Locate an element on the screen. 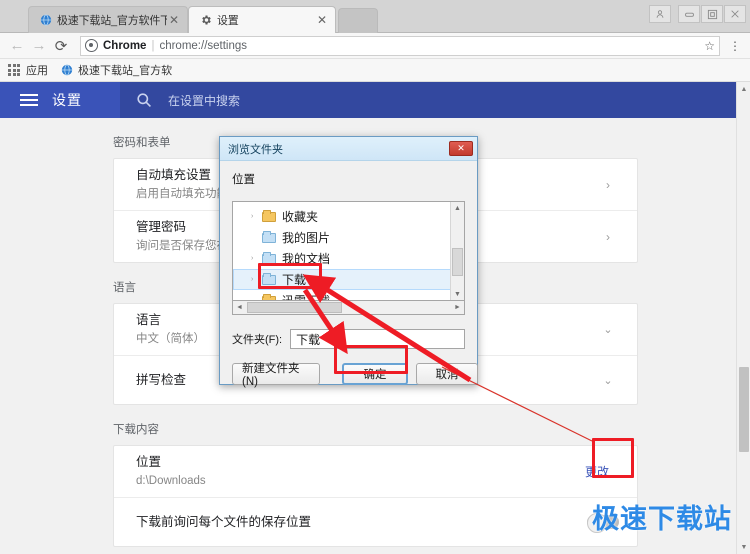 The height and width of the screenshot is (554, 750). person-icon is located at coordinates (660, 14).